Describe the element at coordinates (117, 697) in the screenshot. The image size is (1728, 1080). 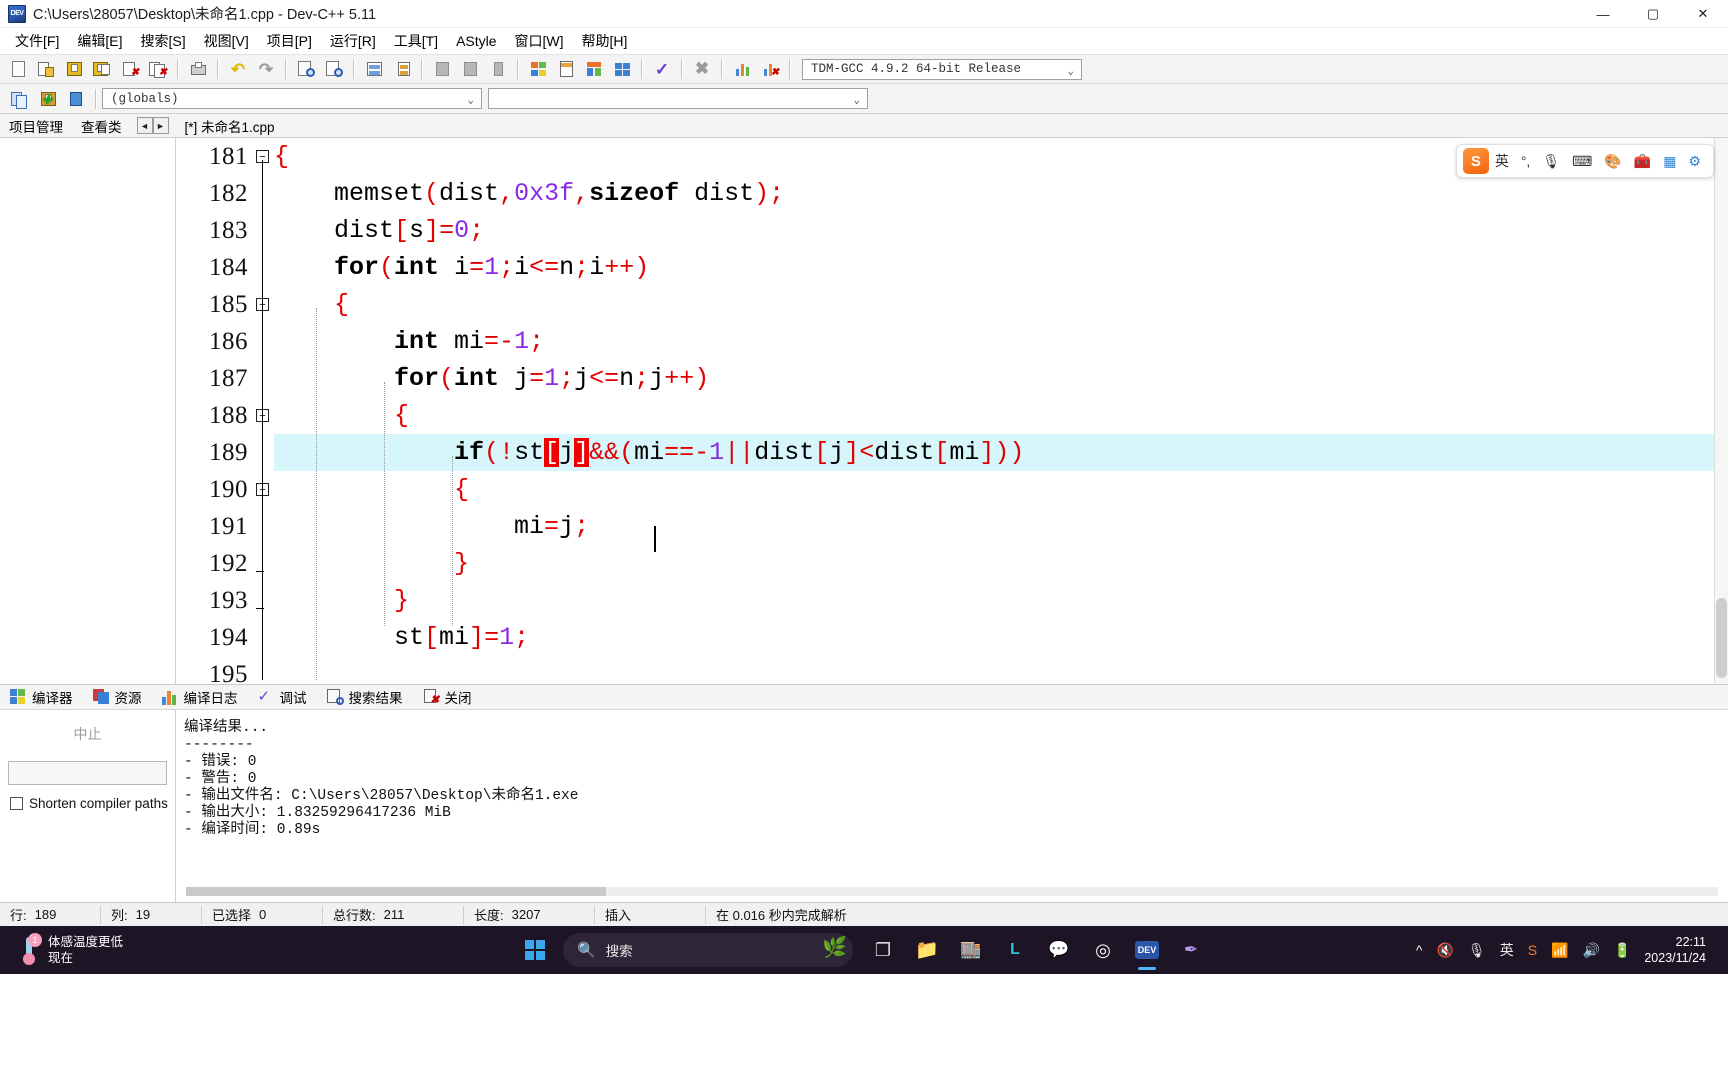
I see `panel-tab-resources: 资源` at that location.